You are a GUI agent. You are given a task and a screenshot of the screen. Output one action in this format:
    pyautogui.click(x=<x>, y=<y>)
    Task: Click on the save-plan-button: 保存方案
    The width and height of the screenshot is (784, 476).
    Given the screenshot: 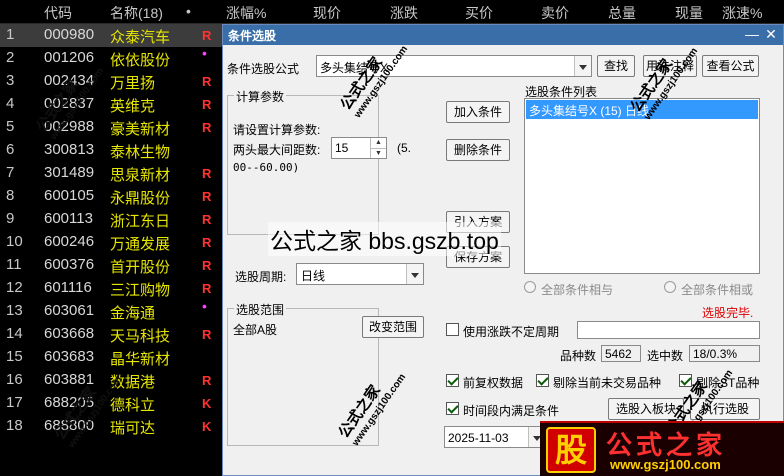 What is the action you would take?
    pyautogui.click(x=478, y=257)
    